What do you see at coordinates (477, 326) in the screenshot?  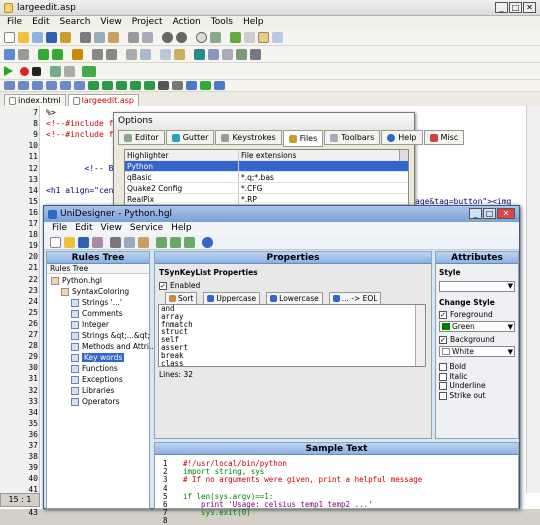 I see `foreground-color-select: Green ▼` at bounding box center [477, 326].